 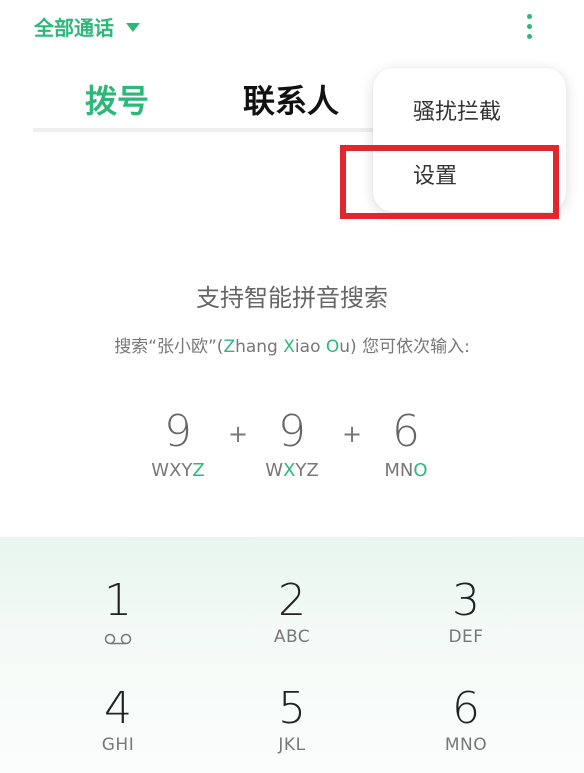 I want to click on menu-item-harassment-block: 骚扰拦截, so click(x=457, y=110).